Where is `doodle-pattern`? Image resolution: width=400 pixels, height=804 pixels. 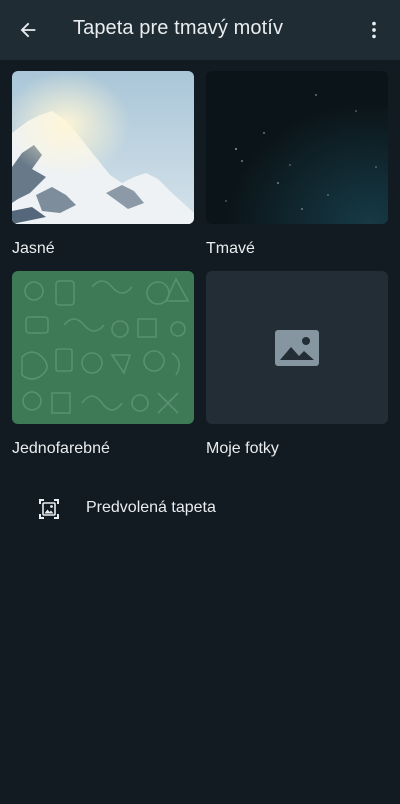 doodle-pattern is located at coordinates (103, 347).